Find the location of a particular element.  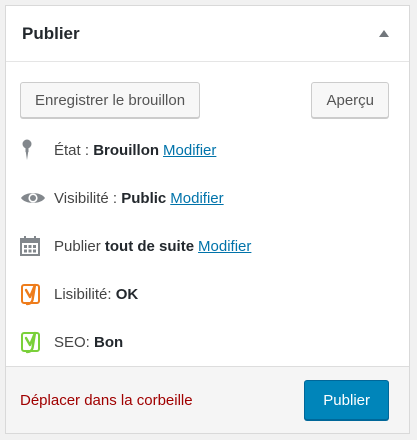

calendar-icon is located at coordinates (34, 246).